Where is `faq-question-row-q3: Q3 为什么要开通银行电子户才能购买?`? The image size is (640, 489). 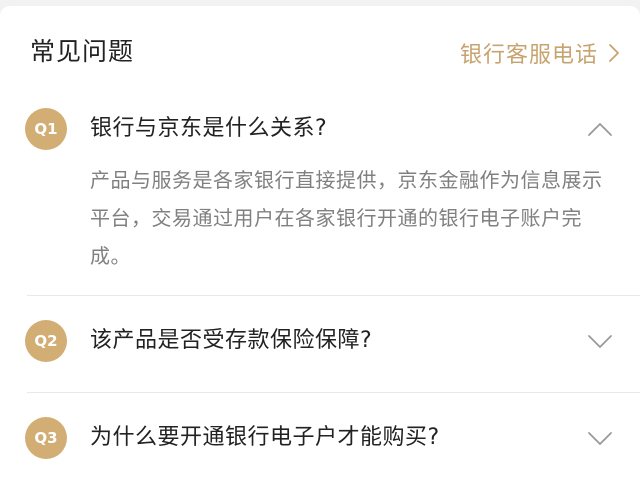
faq-question-row-q3: Q3 为什么要开通银行电子户才能购买? is located at coordinates (320, 438).